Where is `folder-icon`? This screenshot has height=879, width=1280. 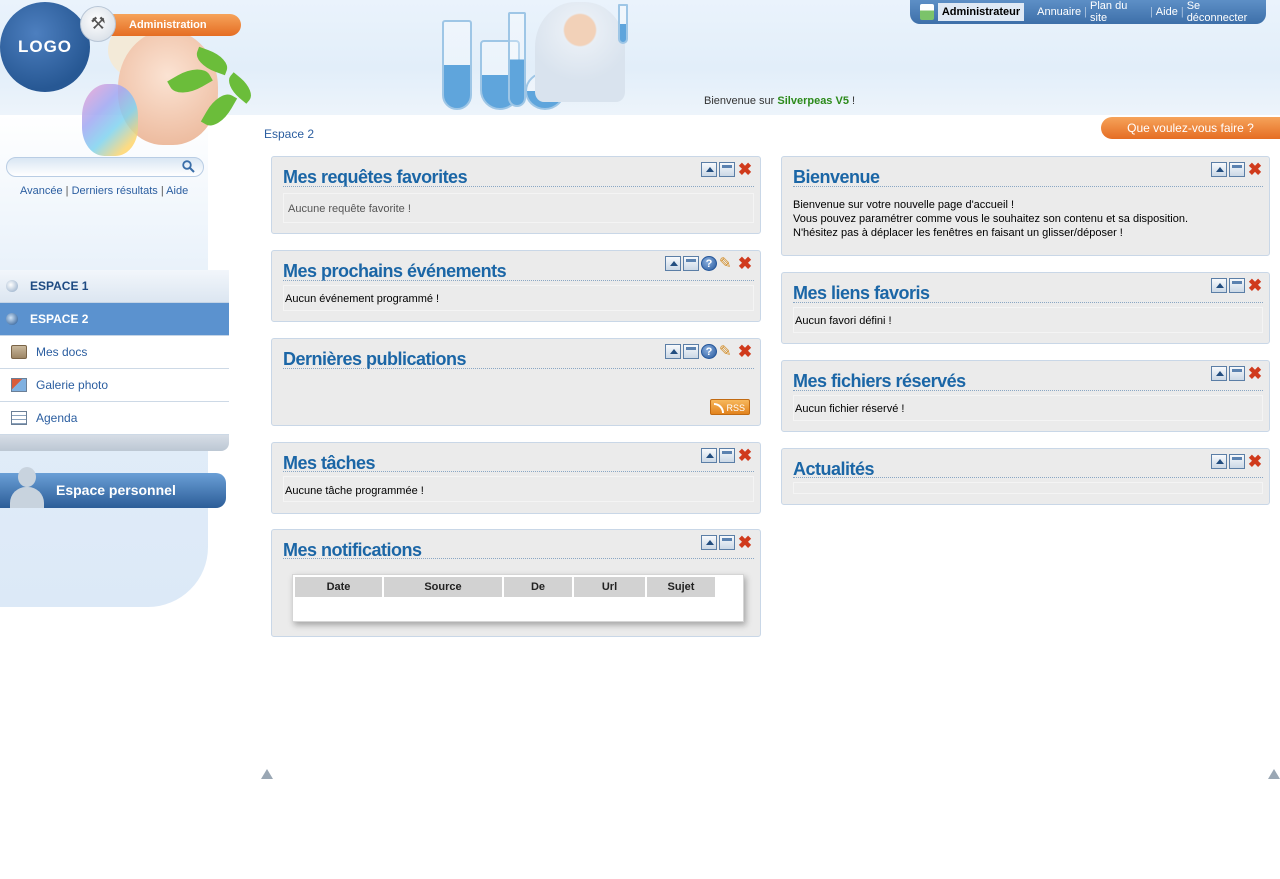 folder-icon is located at coordinates (19, 352).